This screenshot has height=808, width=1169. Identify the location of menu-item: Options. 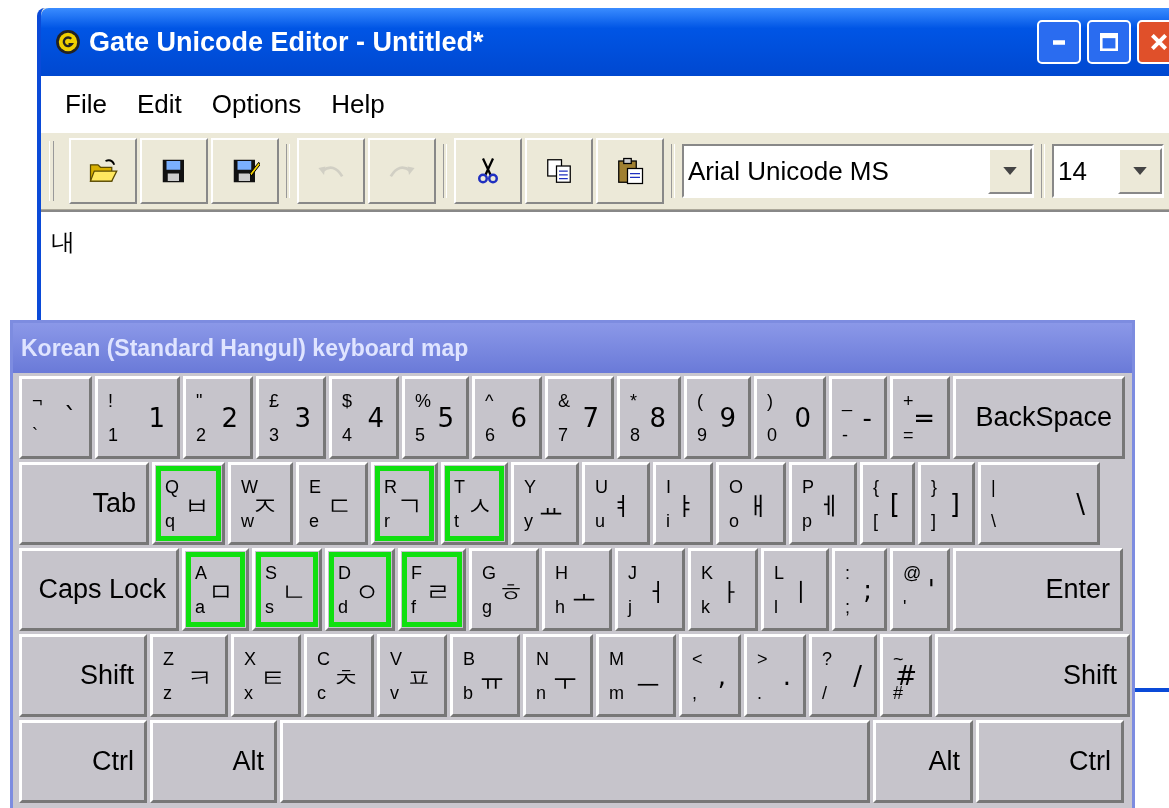
(257, 104).